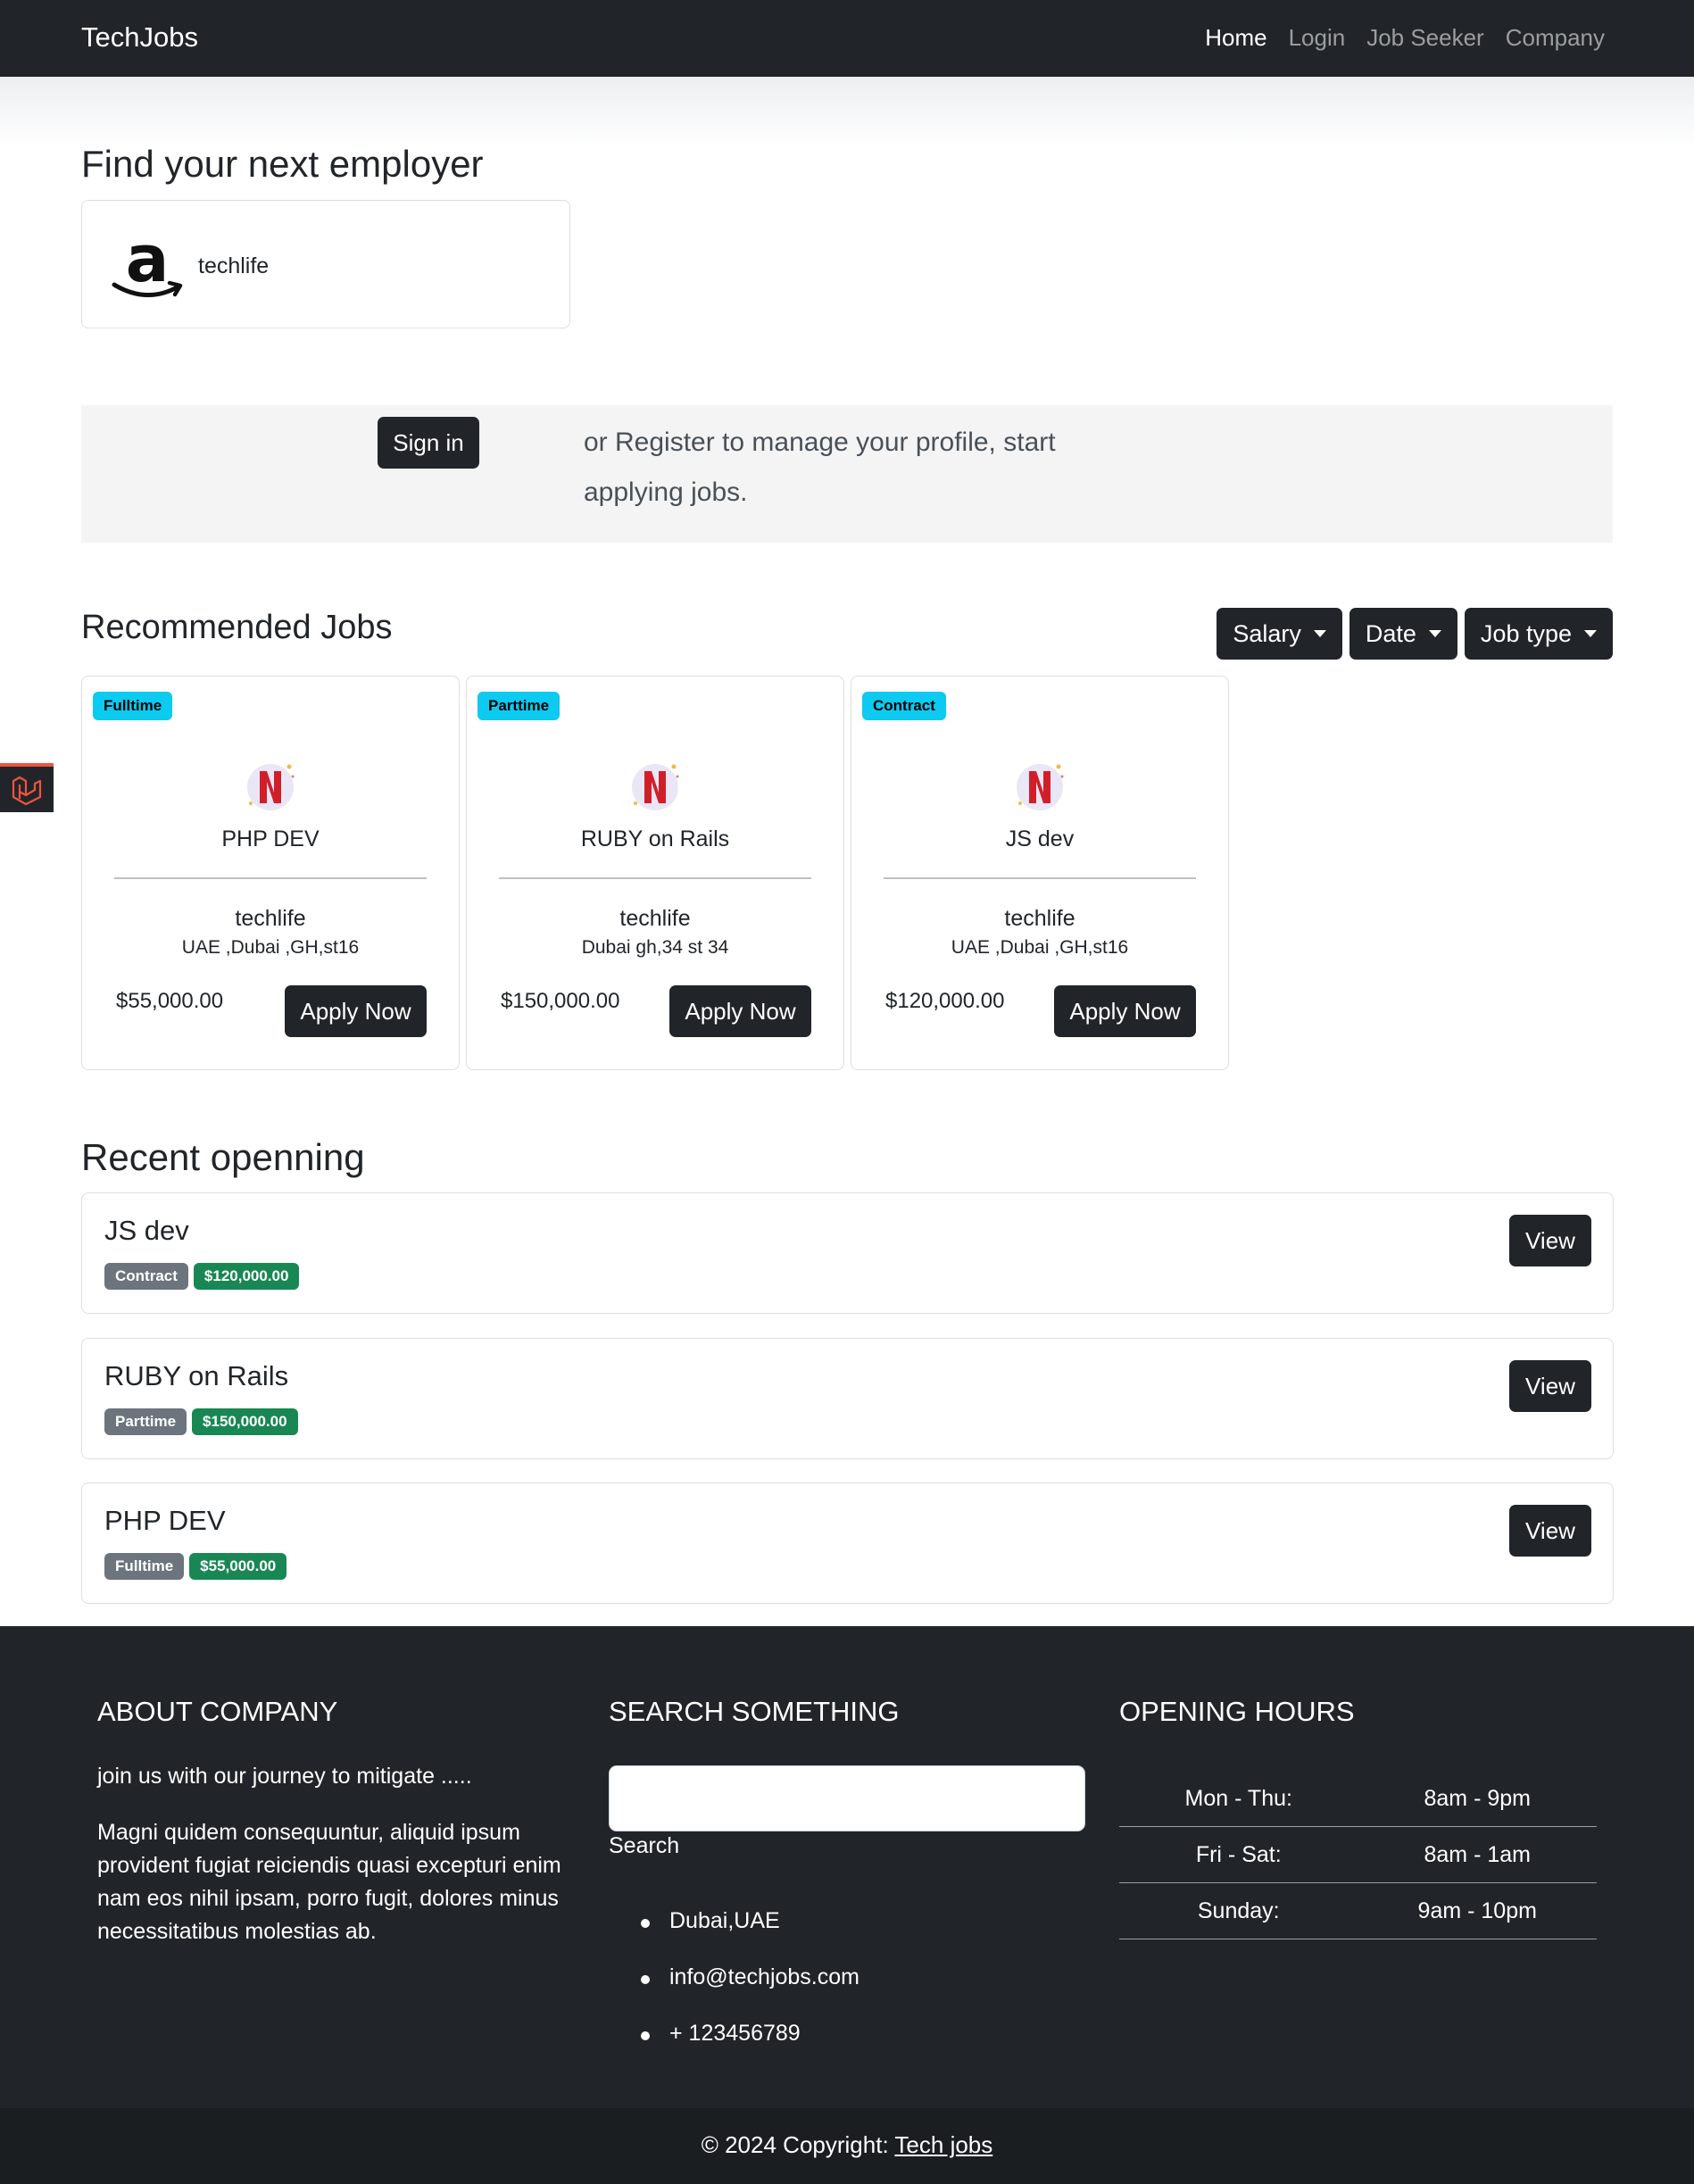 This screenshot has width=1694, height=2184. Describe the element at coordinates (1040, 839) in the screenshot. I see `job-title: JS dev` at that location.